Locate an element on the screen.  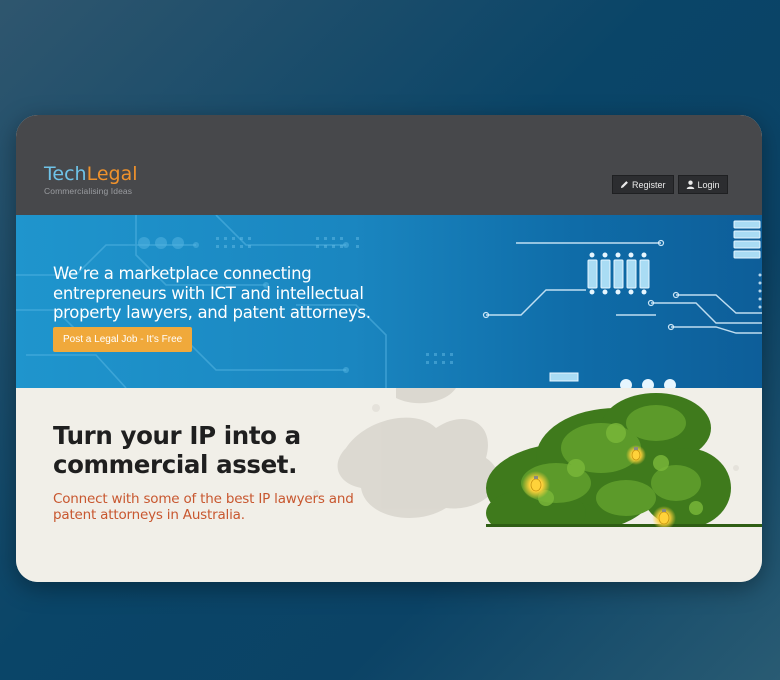
user-icon is located at coordinates (690, 184).